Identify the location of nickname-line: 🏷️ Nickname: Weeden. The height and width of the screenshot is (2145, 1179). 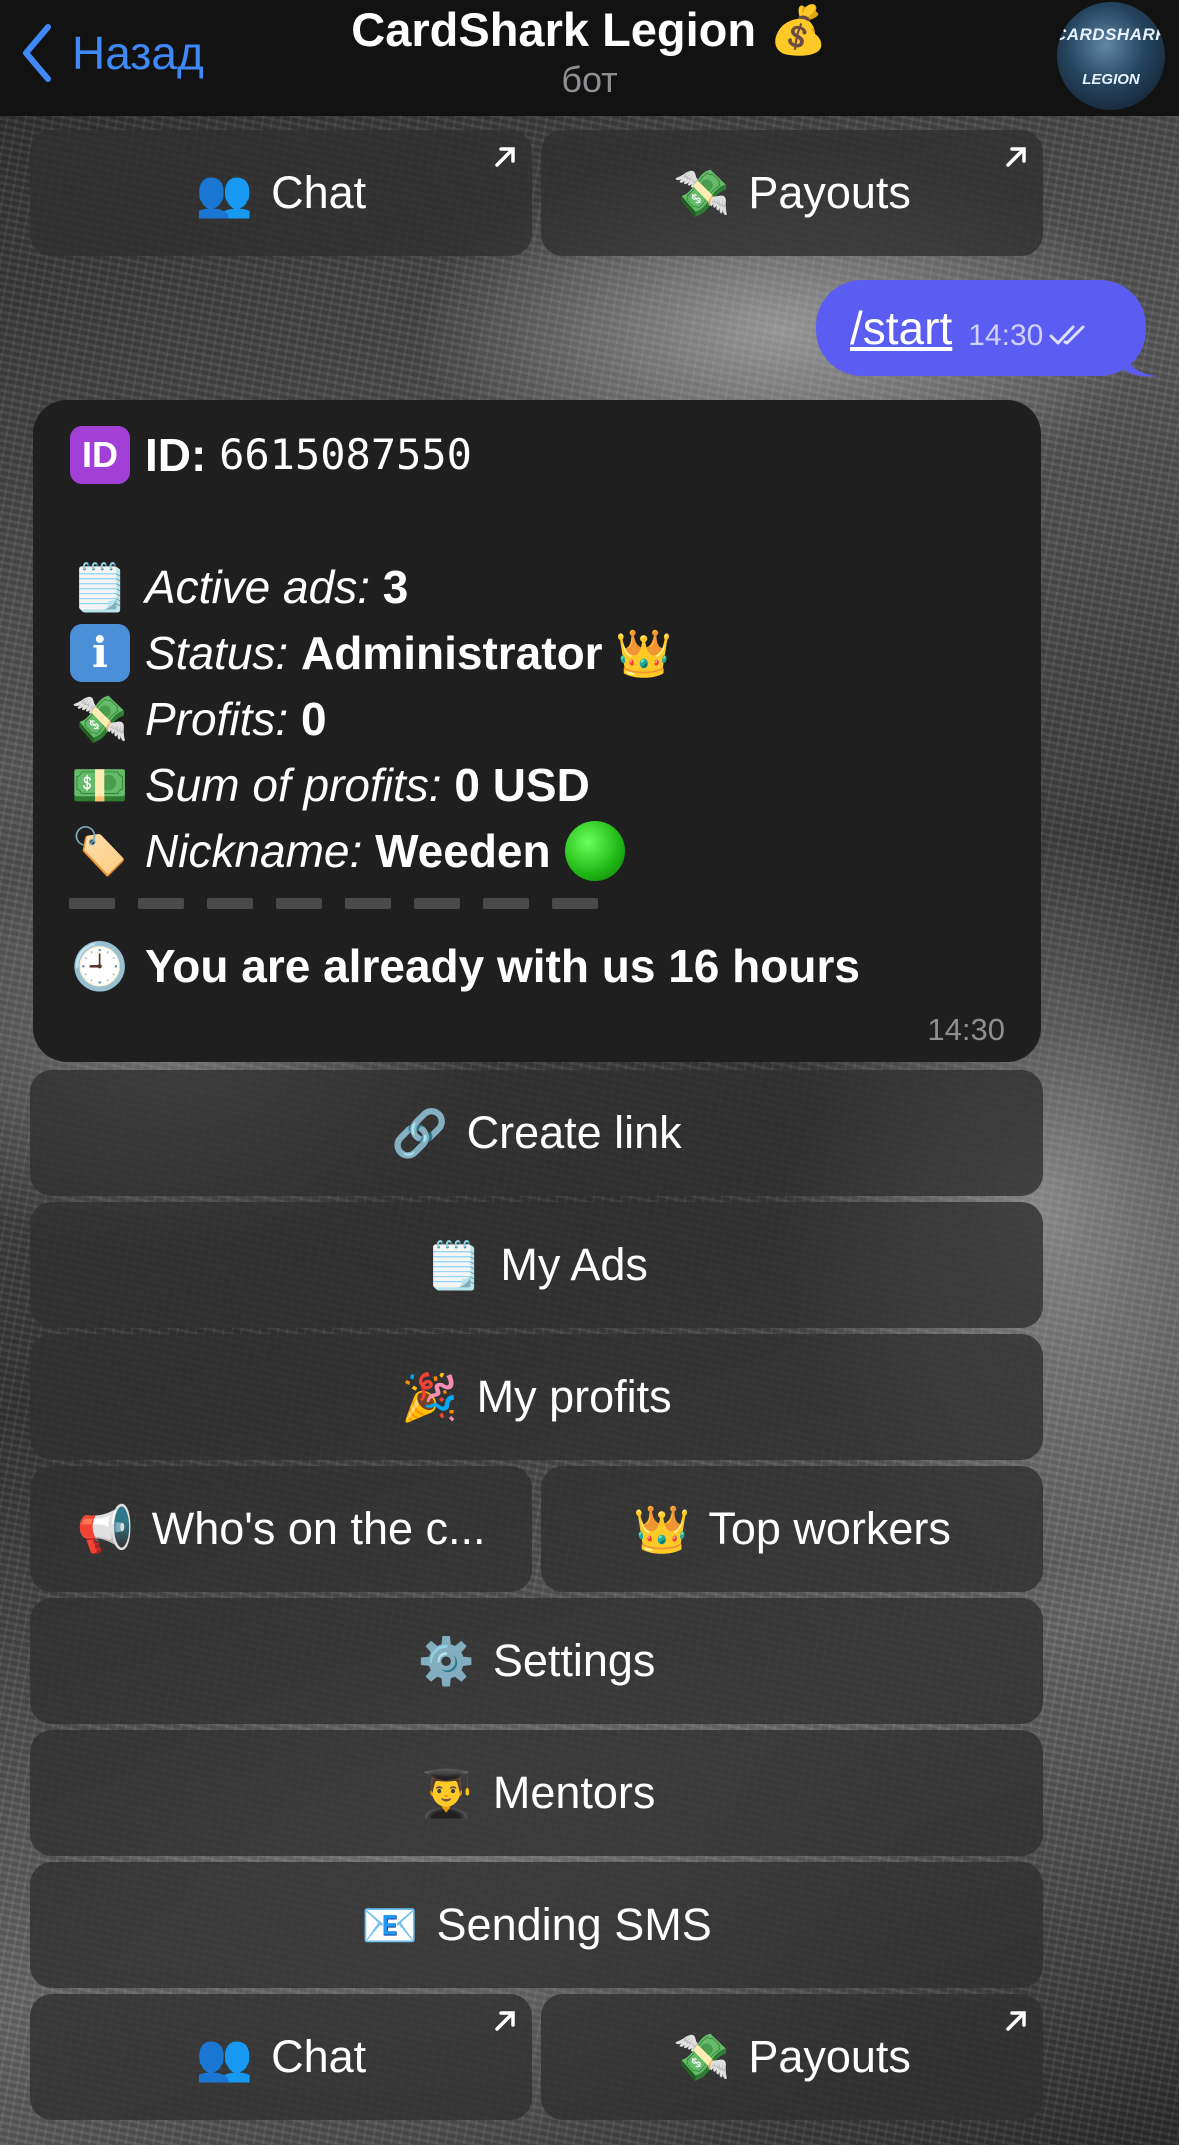
(537, 851).